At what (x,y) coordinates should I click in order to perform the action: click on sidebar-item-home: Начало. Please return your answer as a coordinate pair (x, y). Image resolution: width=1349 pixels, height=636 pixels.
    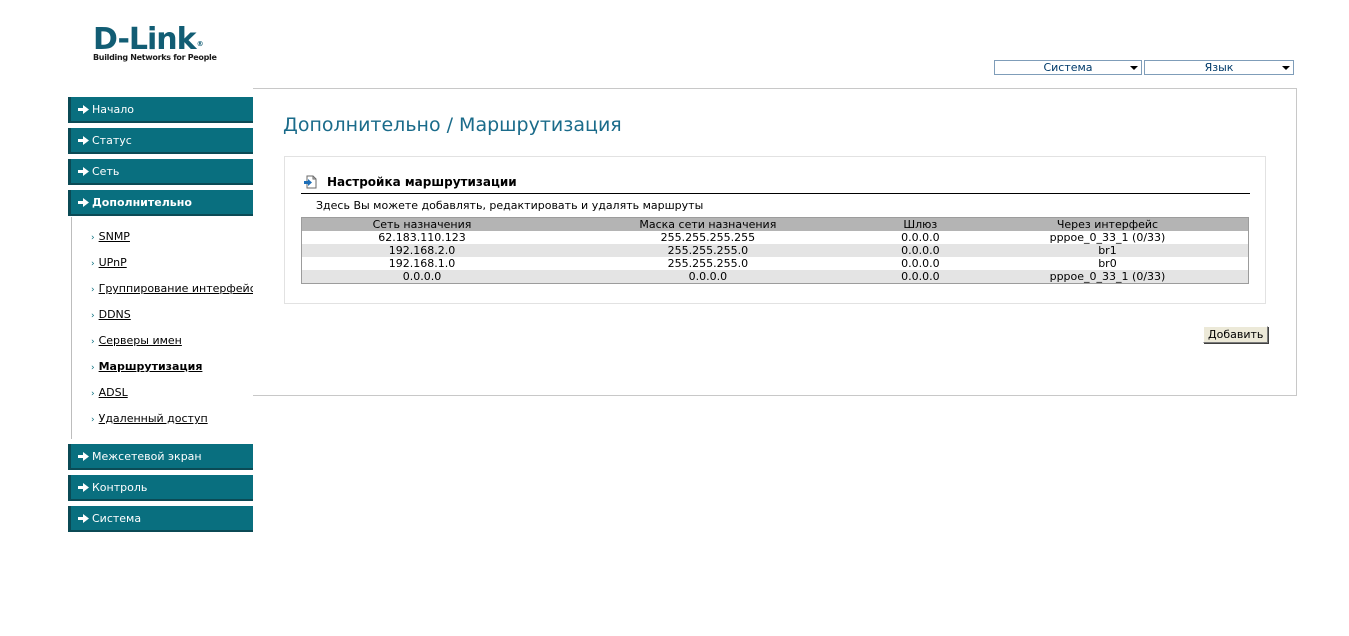
    Looking at the image, I should click on (160, 110).